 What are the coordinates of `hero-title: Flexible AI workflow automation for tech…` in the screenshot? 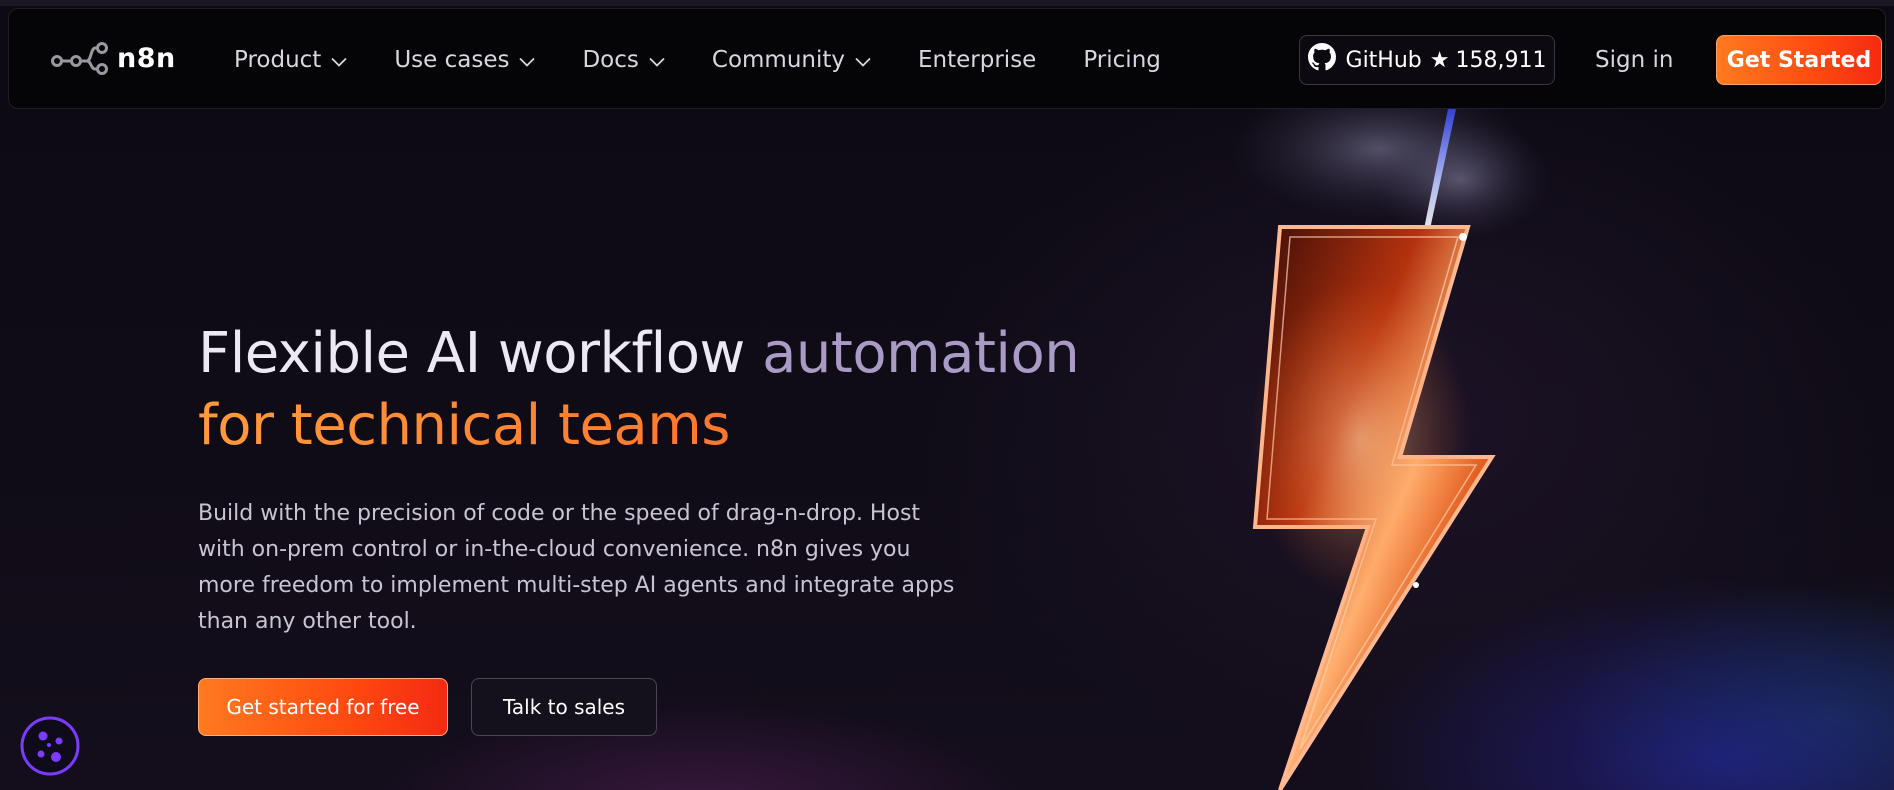 It's located at (639, 390).